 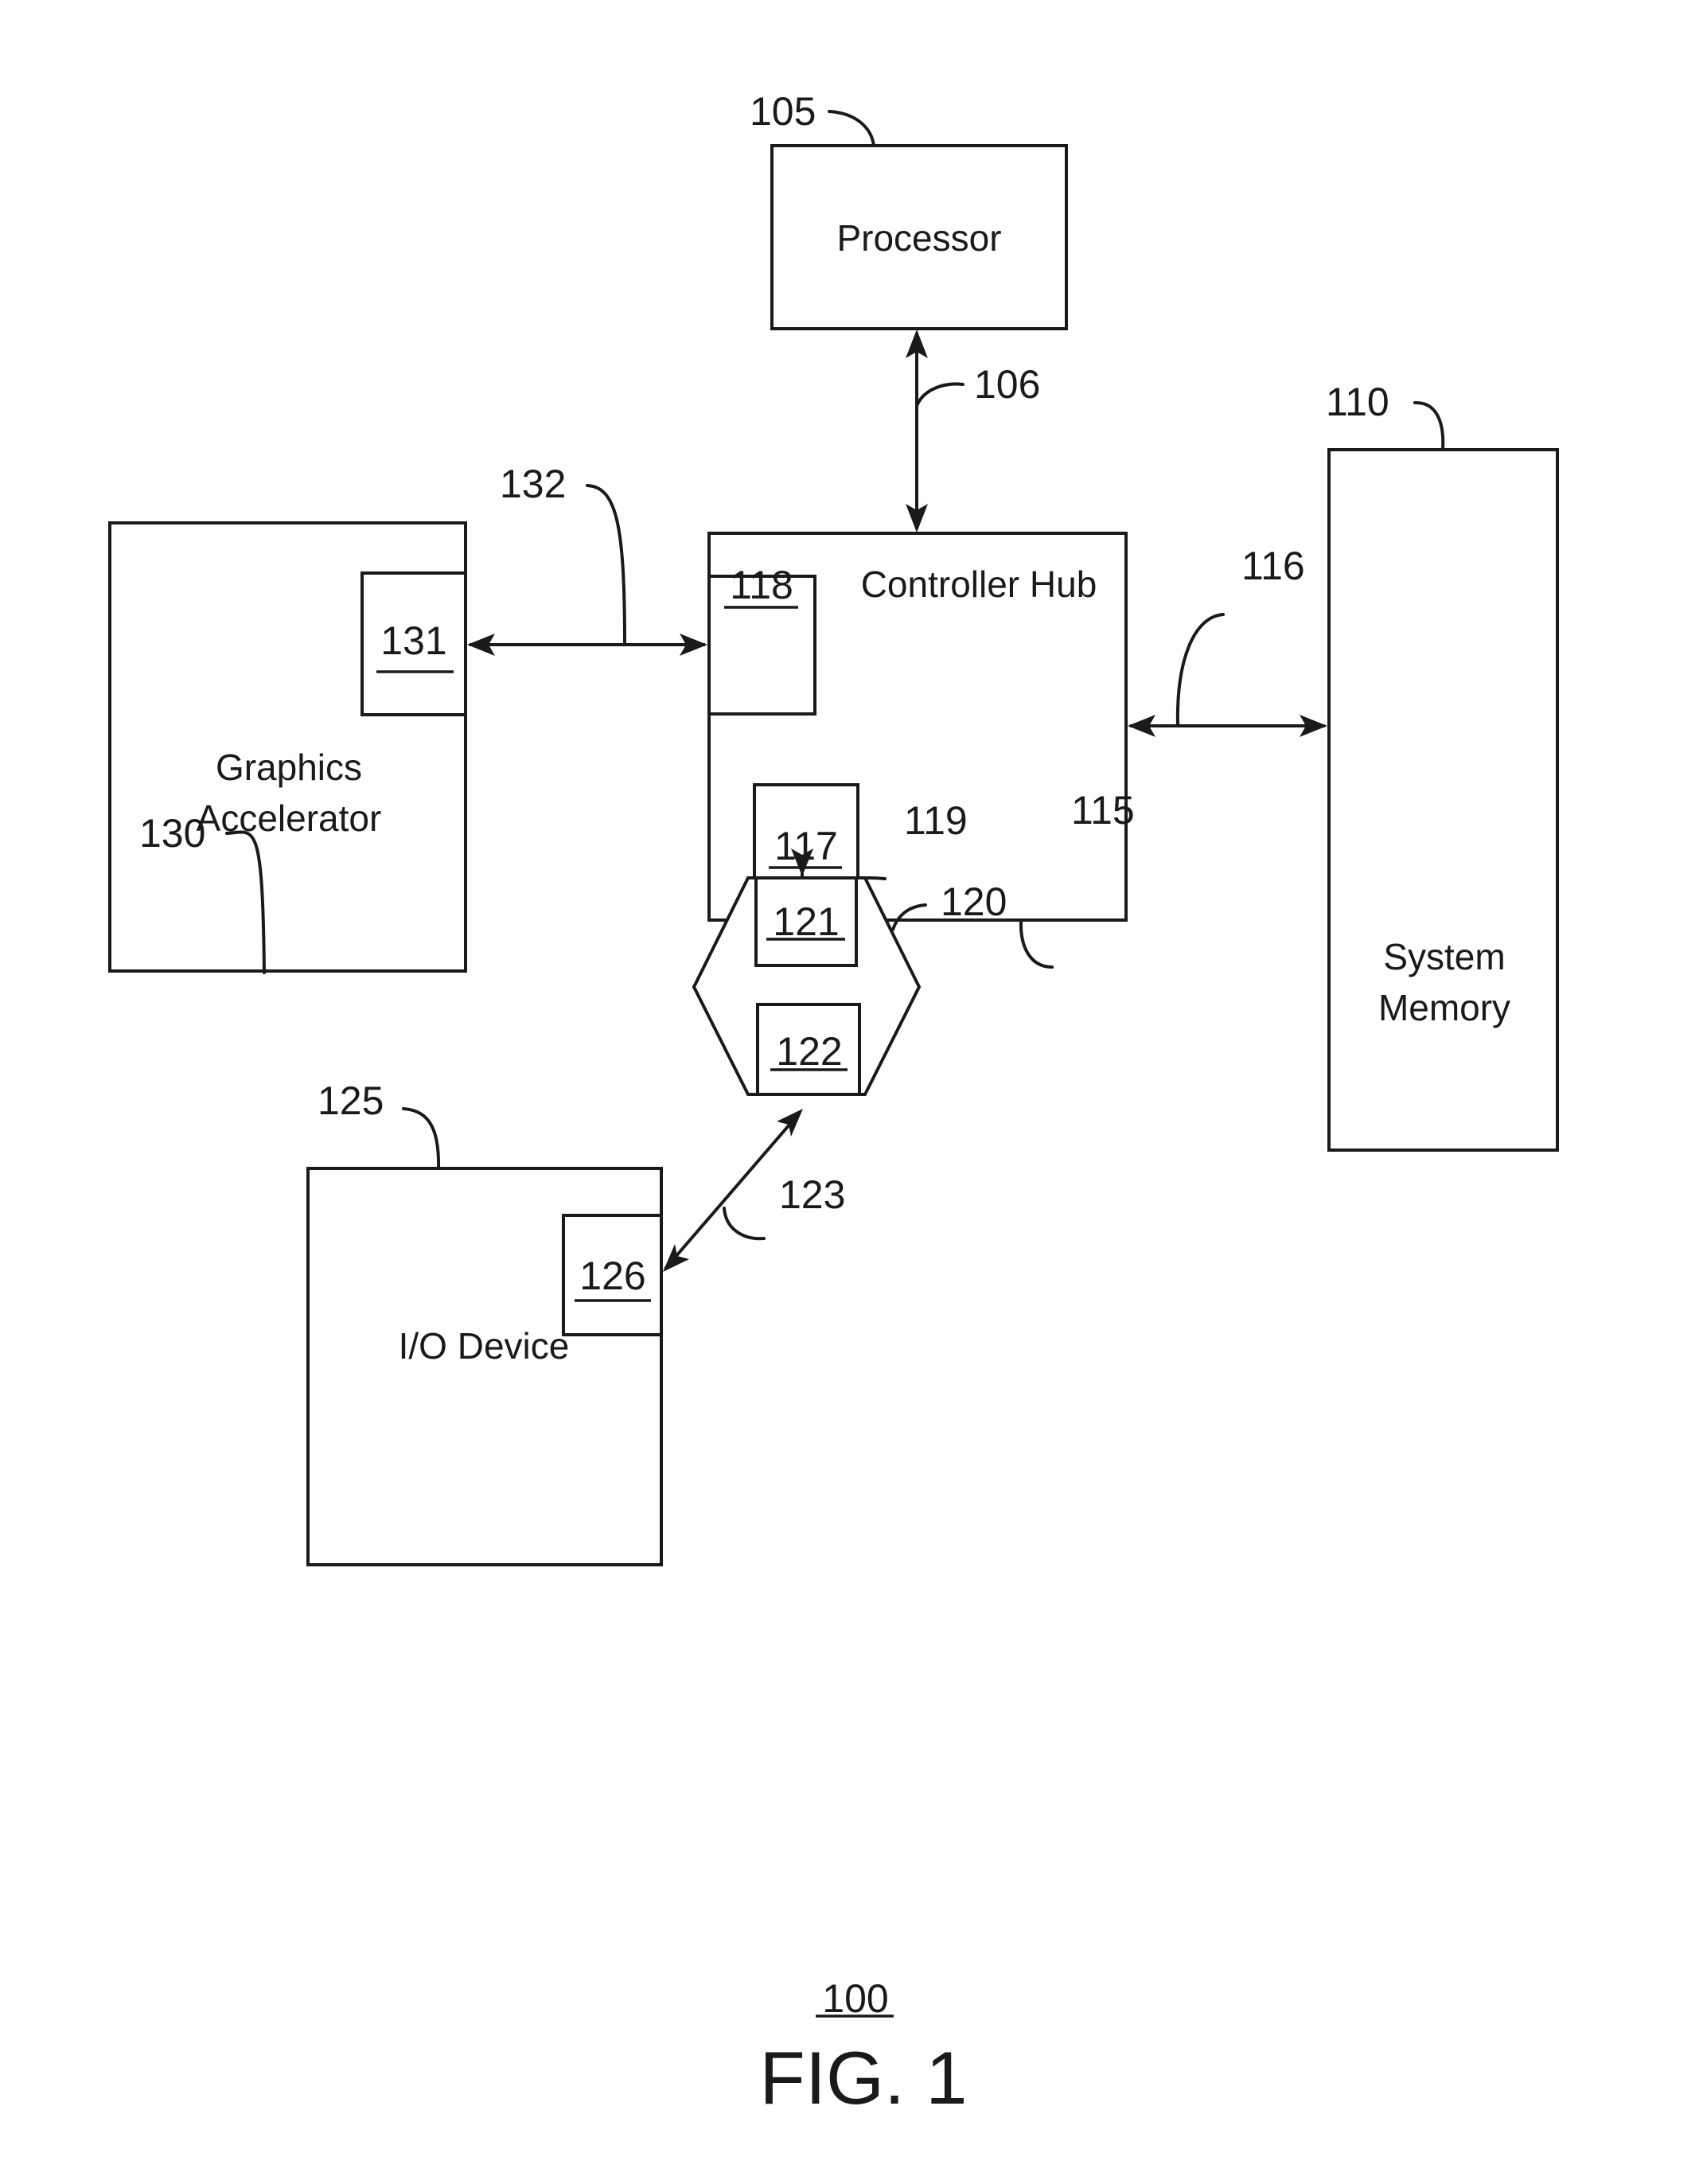 What do you see at coordinates (289, 767) in the screenshot?
I see `graphics-label-line1: Graphics` at bounding box center [289, 767].